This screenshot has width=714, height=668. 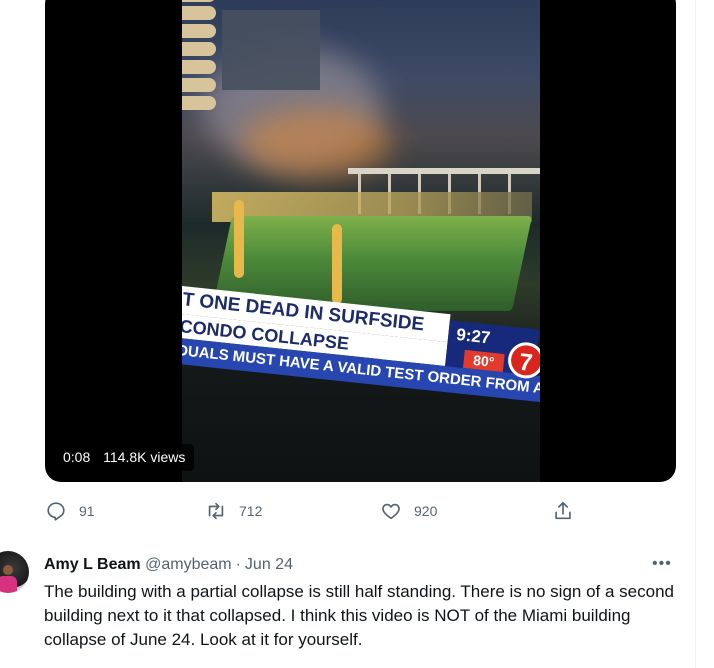 What do you see at coordinates (662, 564) in the screenshot?
I see `more-options-icon: •••` at bounding box center [662, 564].